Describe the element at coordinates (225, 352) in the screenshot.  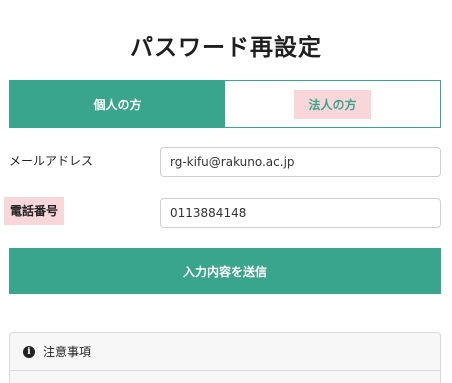
I see `notice-header: i 注意事項` at that location.